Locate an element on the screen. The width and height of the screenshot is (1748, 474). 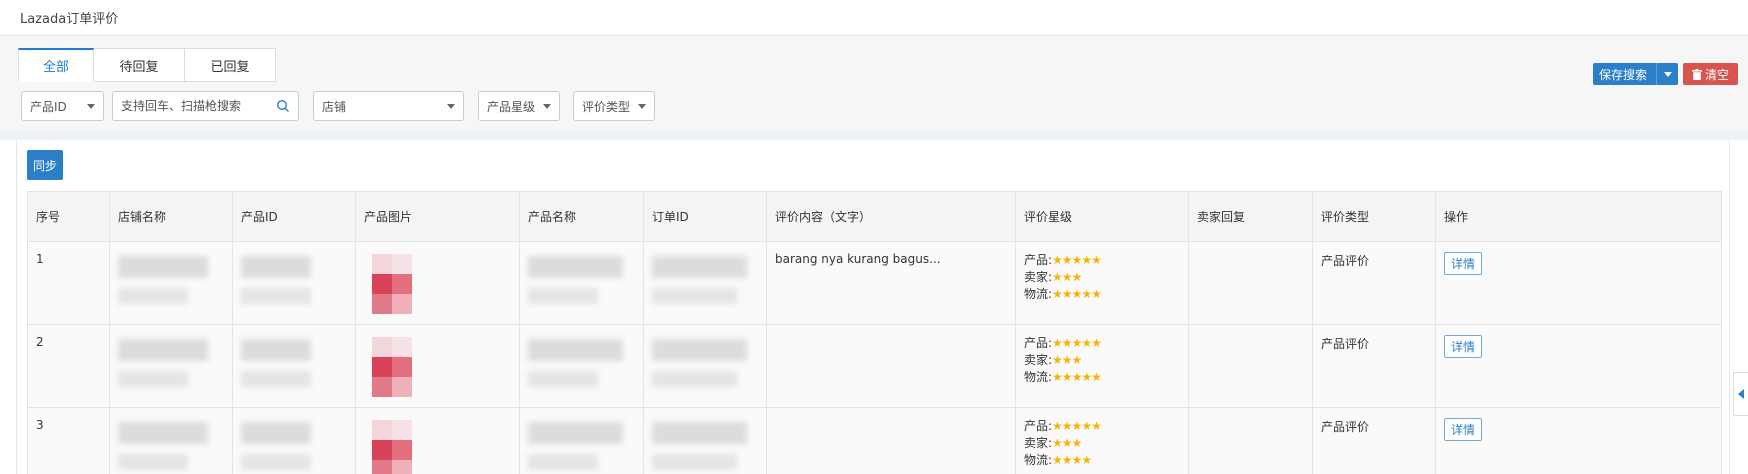
page-title: Lazada订单评价 is located at coordinates (69, 19).